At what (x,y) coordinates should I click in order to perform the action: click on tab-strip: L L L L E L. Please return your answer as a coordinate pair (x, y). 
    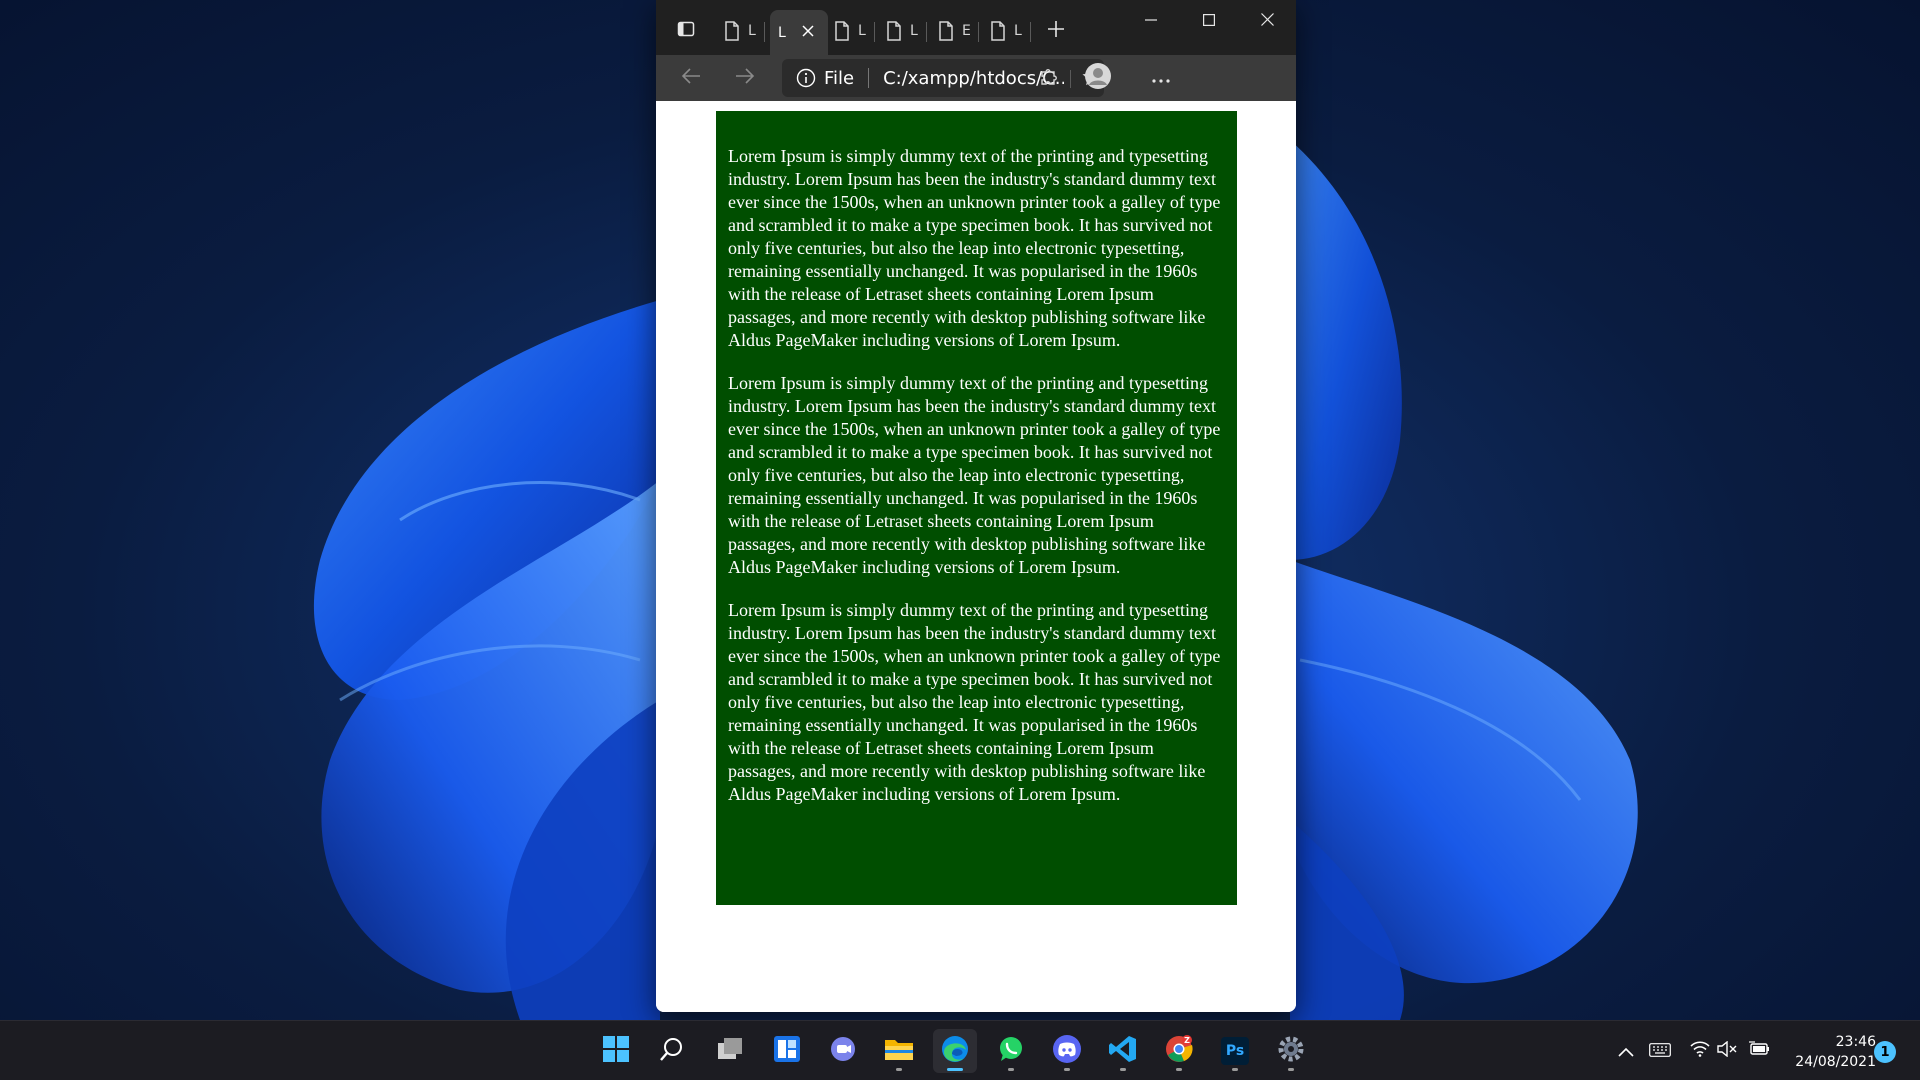
    Looking at the image, I should click on (976, 27).